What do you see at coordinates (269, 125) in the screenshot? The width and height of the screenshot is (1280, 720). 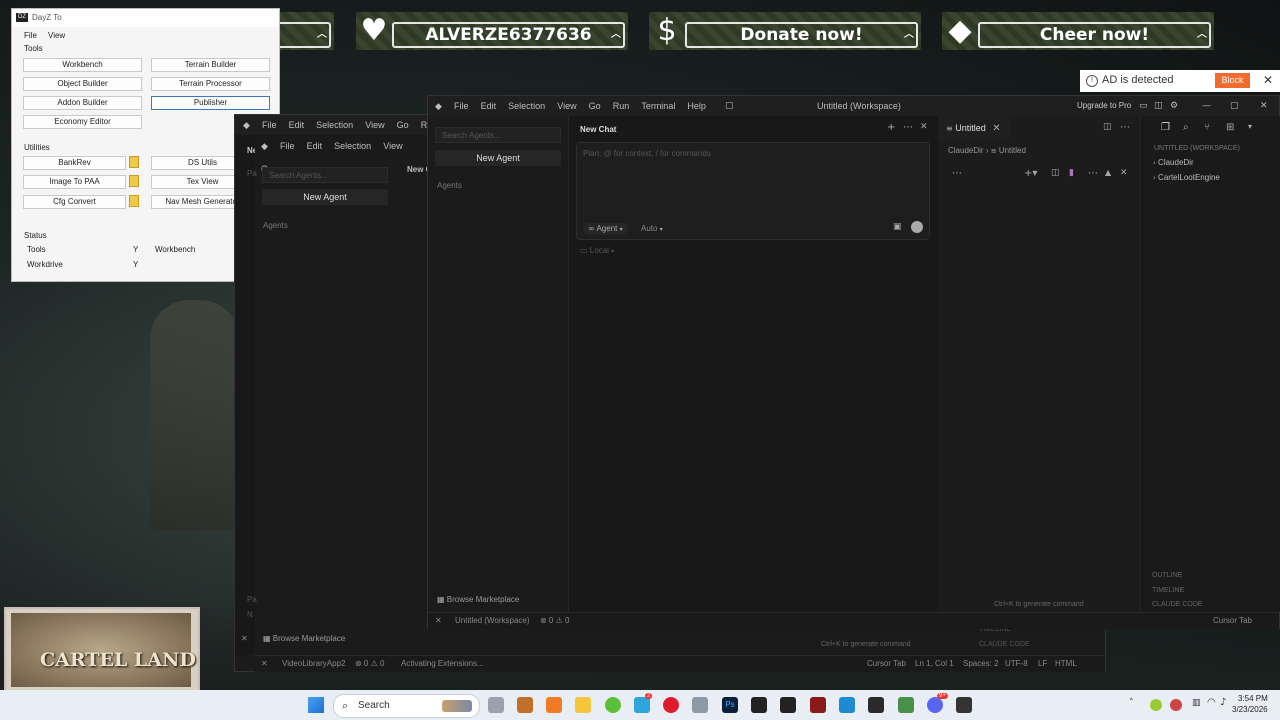 I see `back-menu-file: File` at bounding box center [269, 125].